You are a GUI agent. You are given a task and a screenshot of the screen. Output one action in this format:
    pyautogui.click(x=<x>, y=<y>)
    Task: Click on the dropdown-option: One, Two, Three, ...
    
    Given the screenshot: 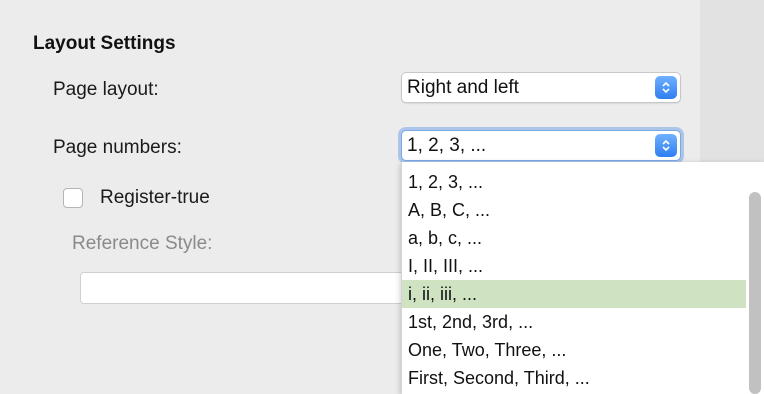 What is the action you would take?
    pyautogui.click(x=574, y=350)
    